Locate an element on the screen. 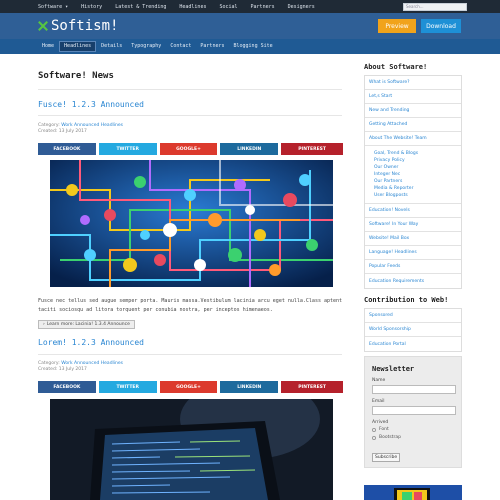 This screenshot has height=500, width=500. radio-bootstrap: Bootstrap is located at coordinates (413, 437).